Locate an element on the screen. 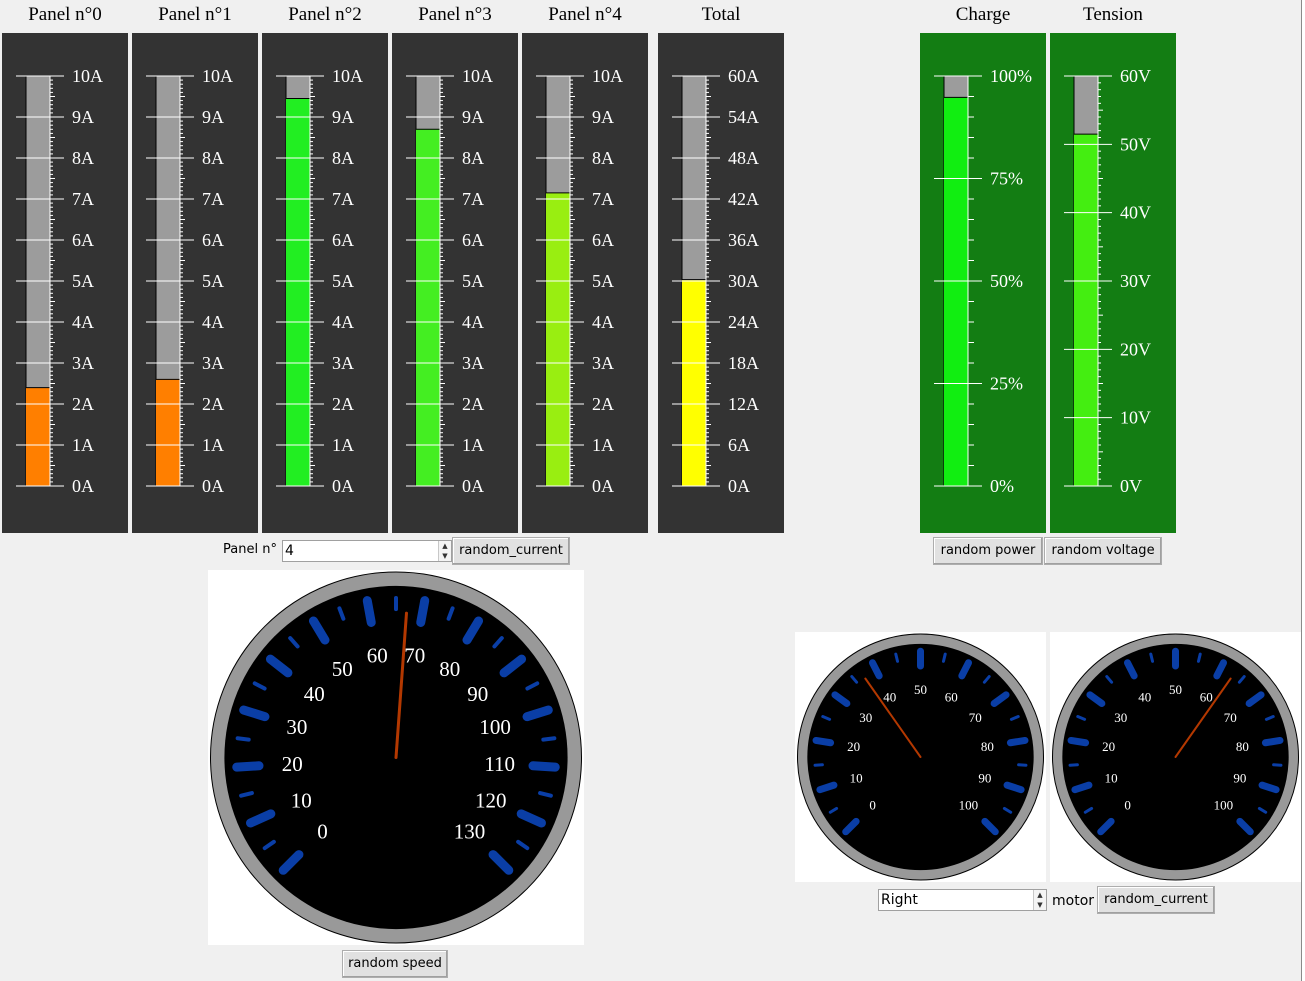  gauge-tick-label: 40V is located at coordinates (1135, 213).